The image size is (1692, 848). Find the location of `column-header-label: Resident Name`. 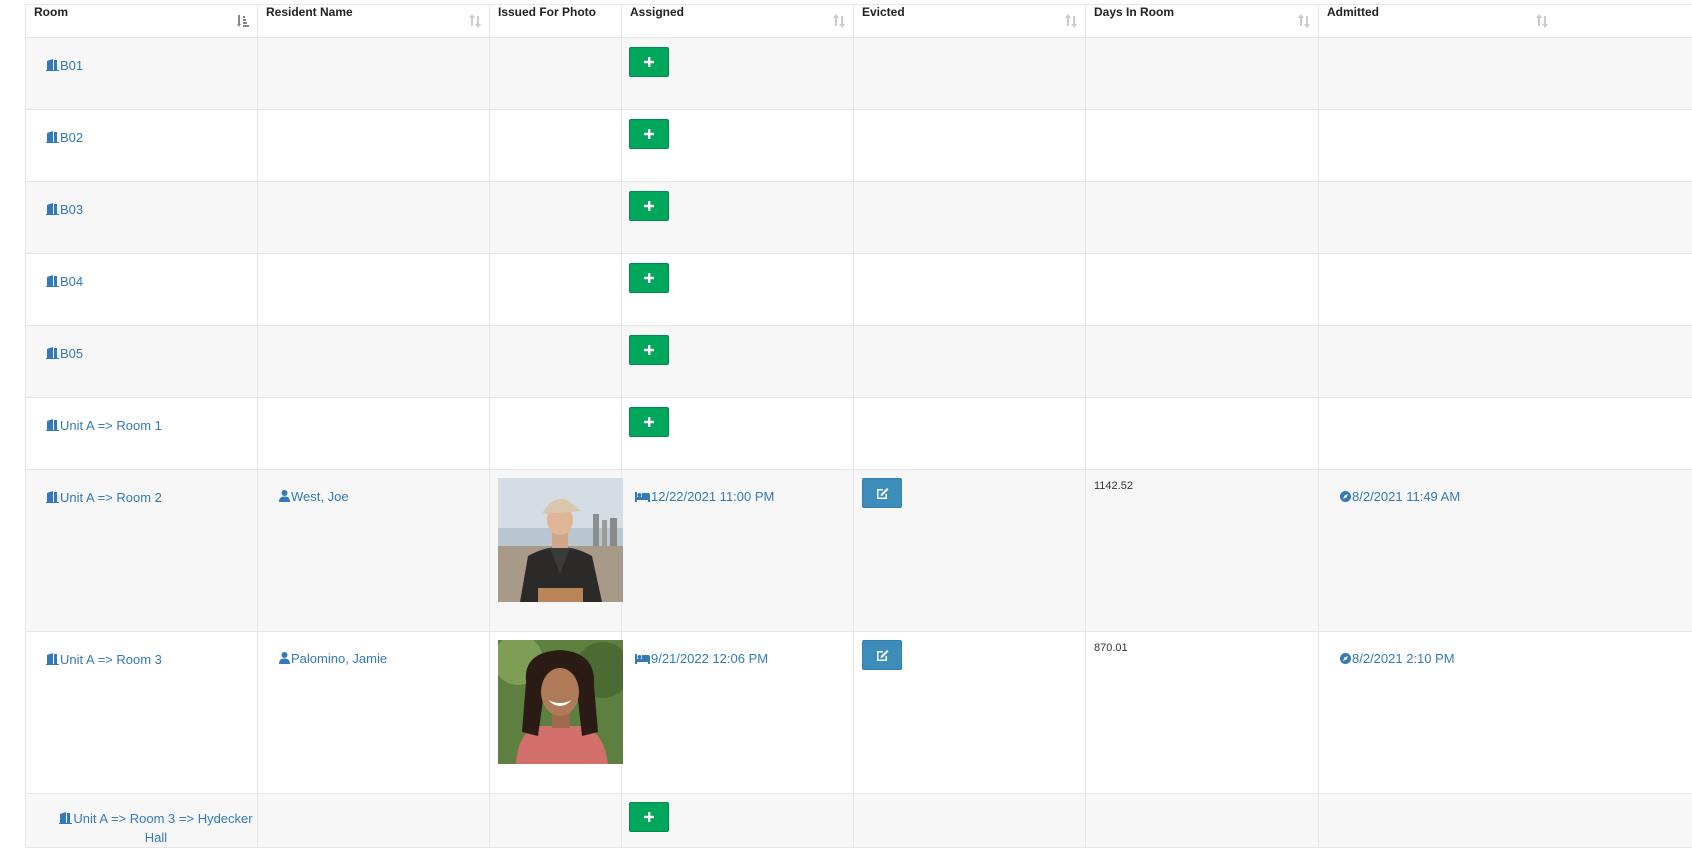

column-header-label: Resident Name is located at coordinates (309, 12).